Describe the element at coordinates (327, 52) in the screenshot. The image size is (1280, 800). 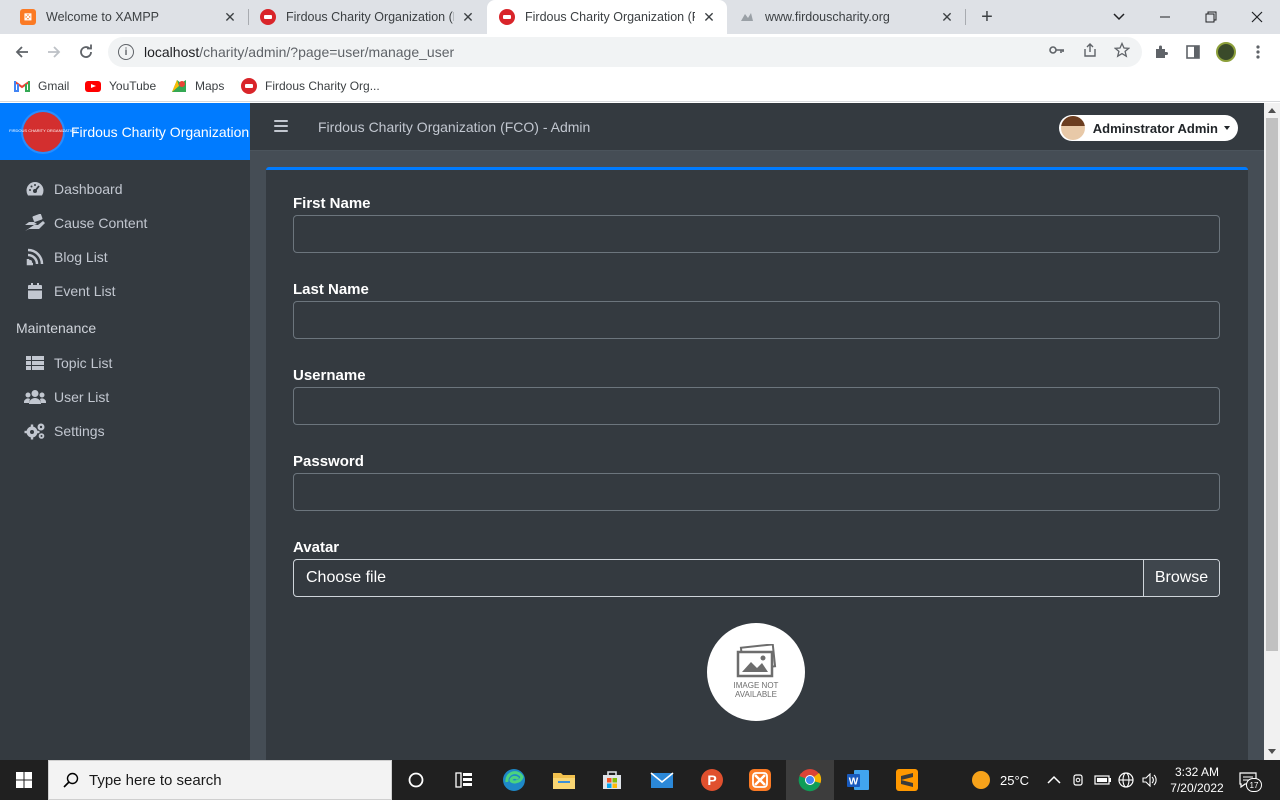
I see `url-path: /charity/admin/?page=user/manage_user` at that location.